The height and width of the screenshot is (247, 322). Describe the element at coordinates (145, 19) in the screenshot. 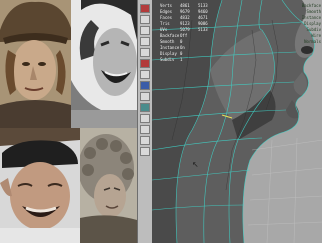

I see `lasso-icon` at that location.